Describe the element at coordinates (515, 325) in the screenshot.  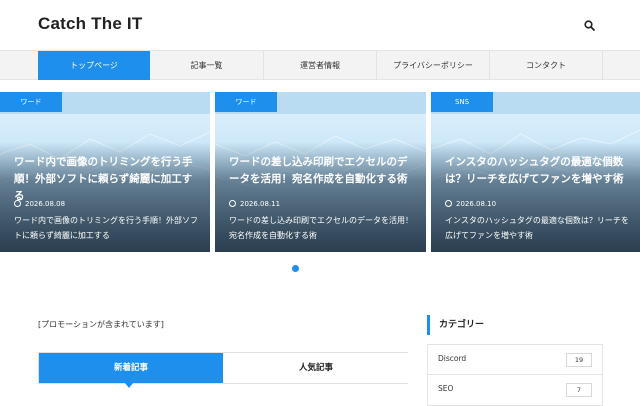
I see `sidebar-category-heading: カテゴリー` at that location.